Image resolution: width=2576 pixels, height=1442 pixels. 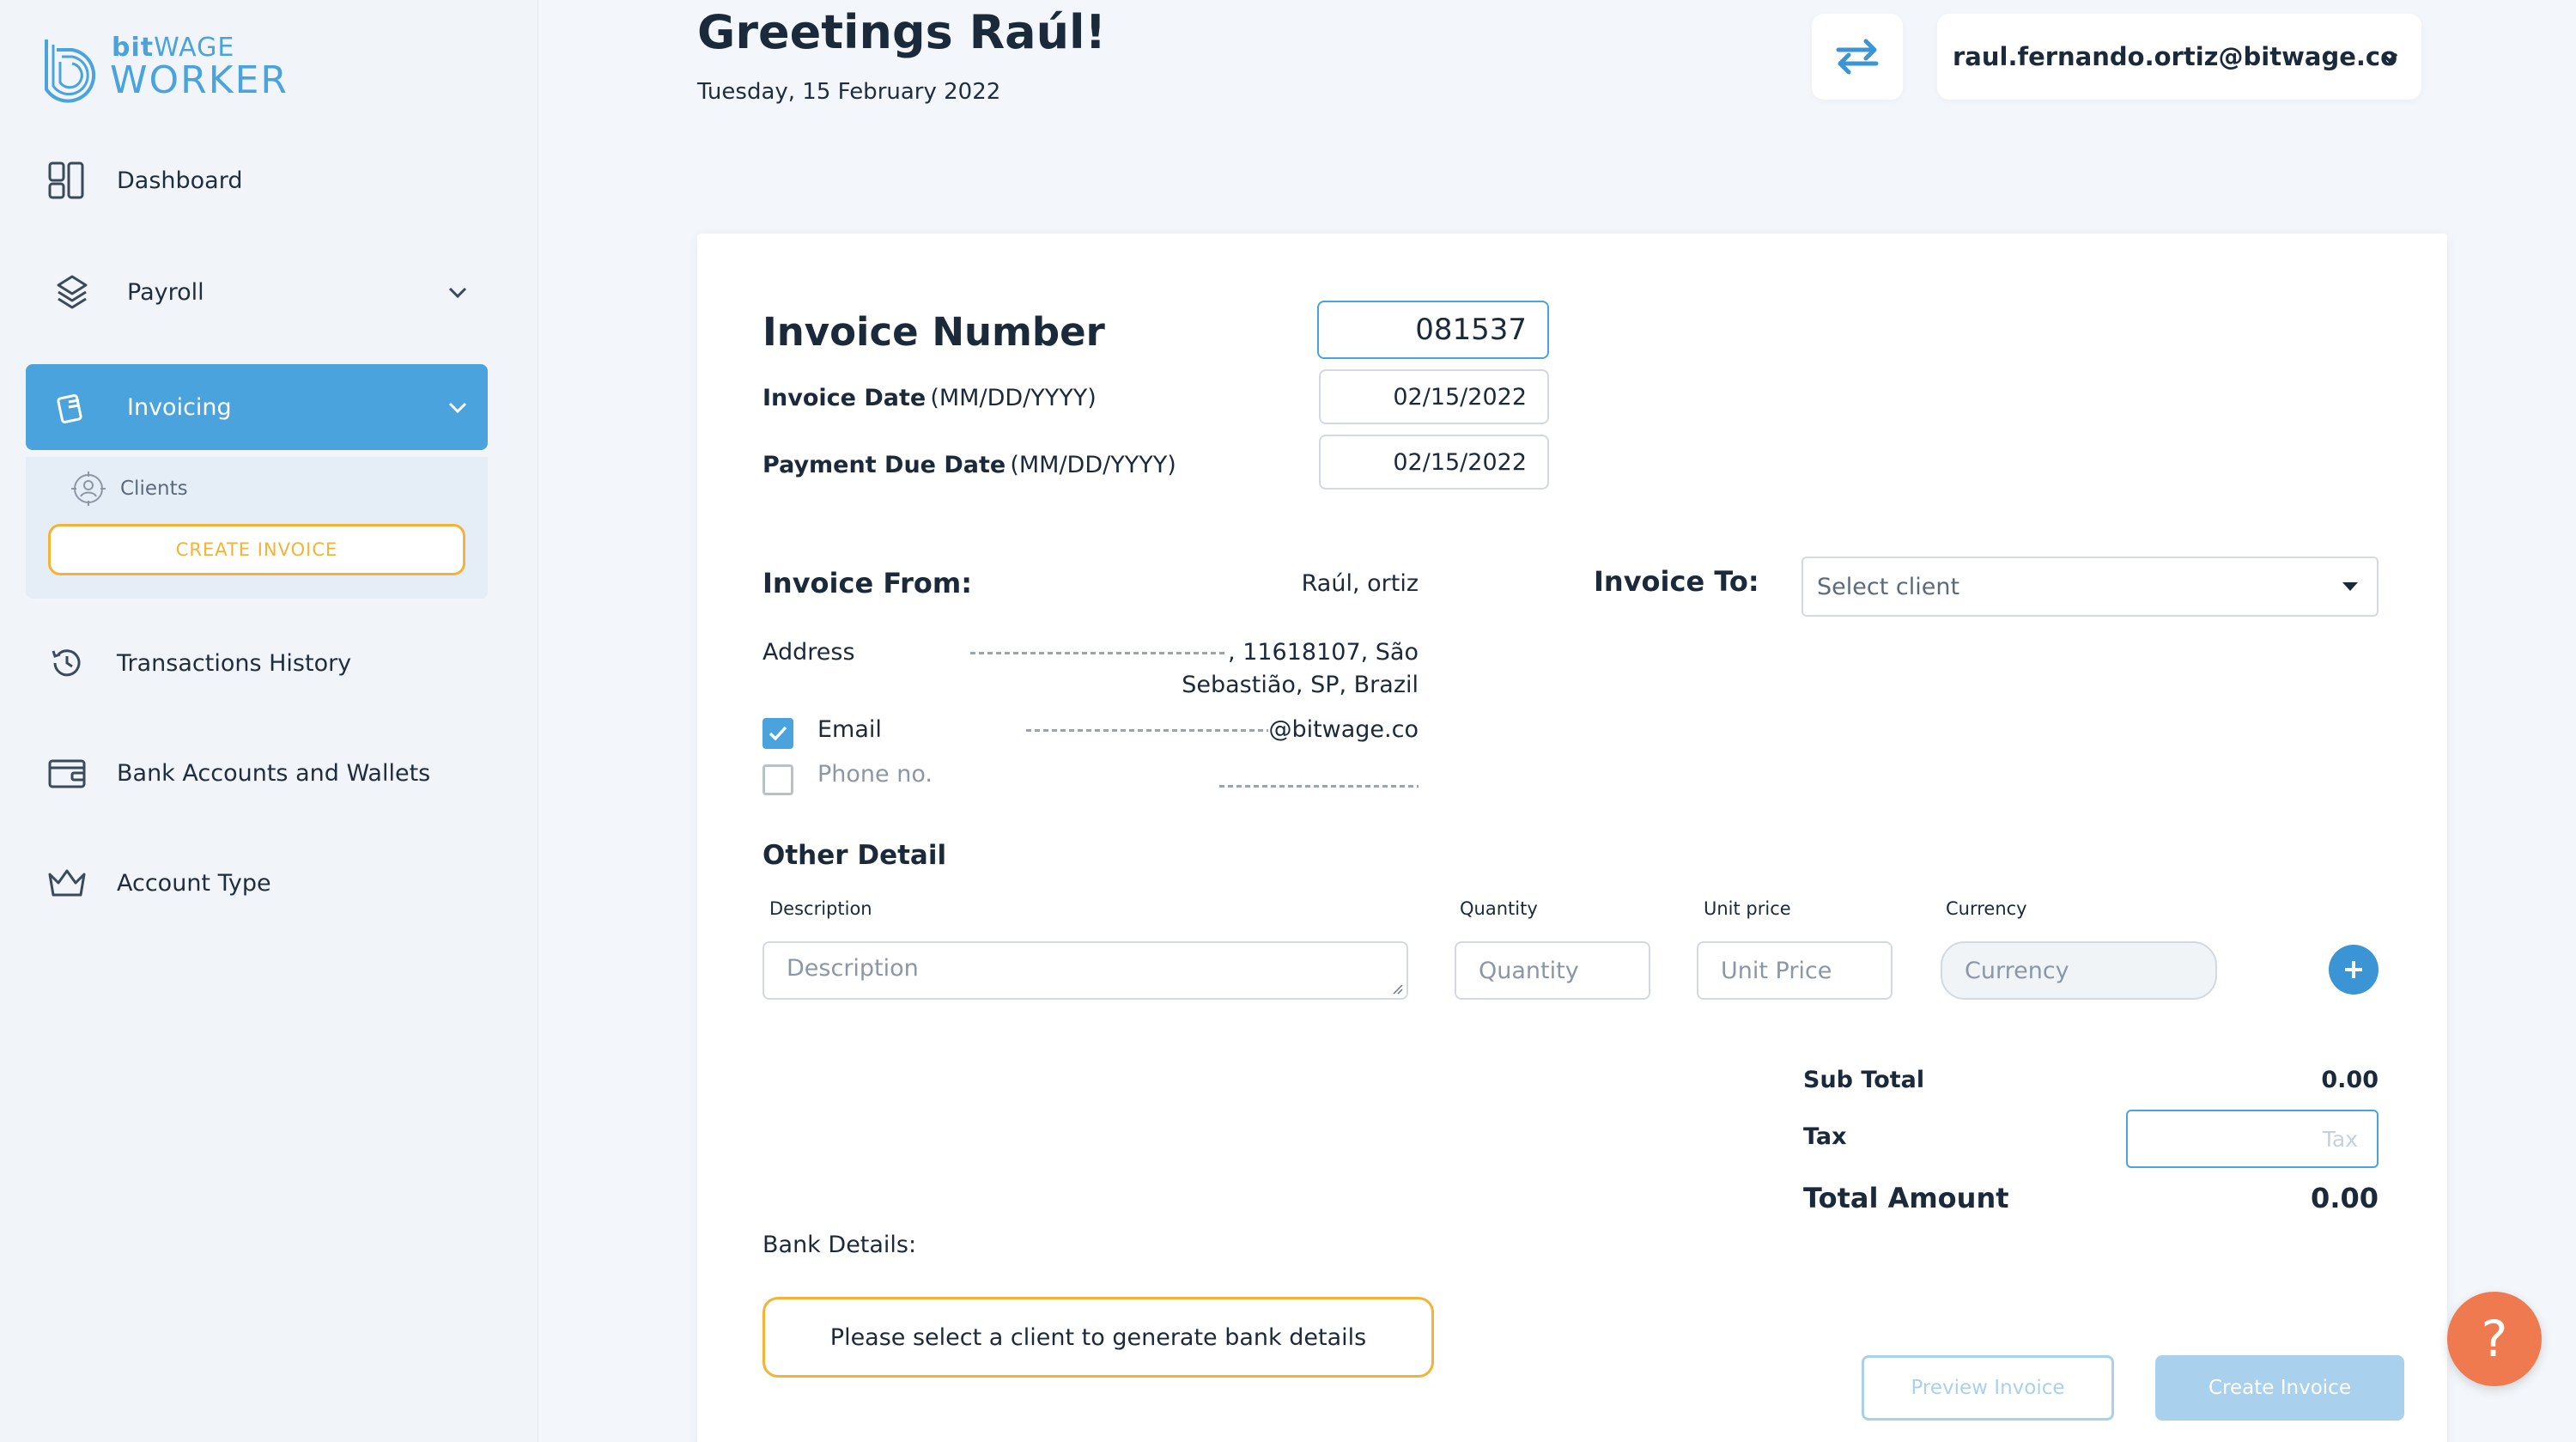 I want to click on invoicing-submenu: Clients CREATE INVOICE, so click(x=257, y=528).